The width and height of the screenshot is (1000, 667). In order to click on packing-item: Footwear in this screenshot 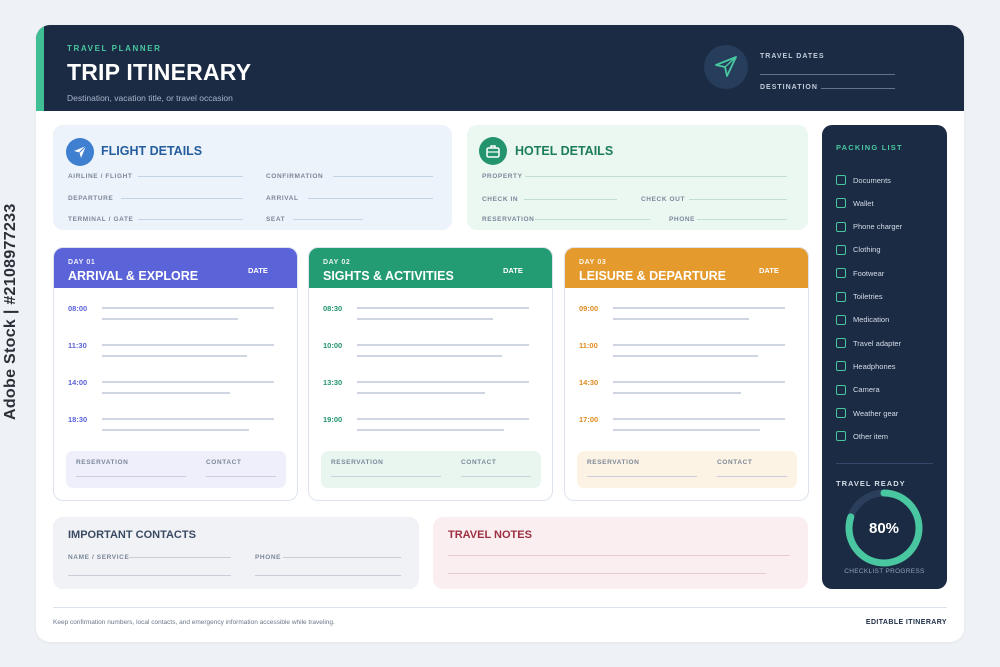, I will do `click(860, 273)`.